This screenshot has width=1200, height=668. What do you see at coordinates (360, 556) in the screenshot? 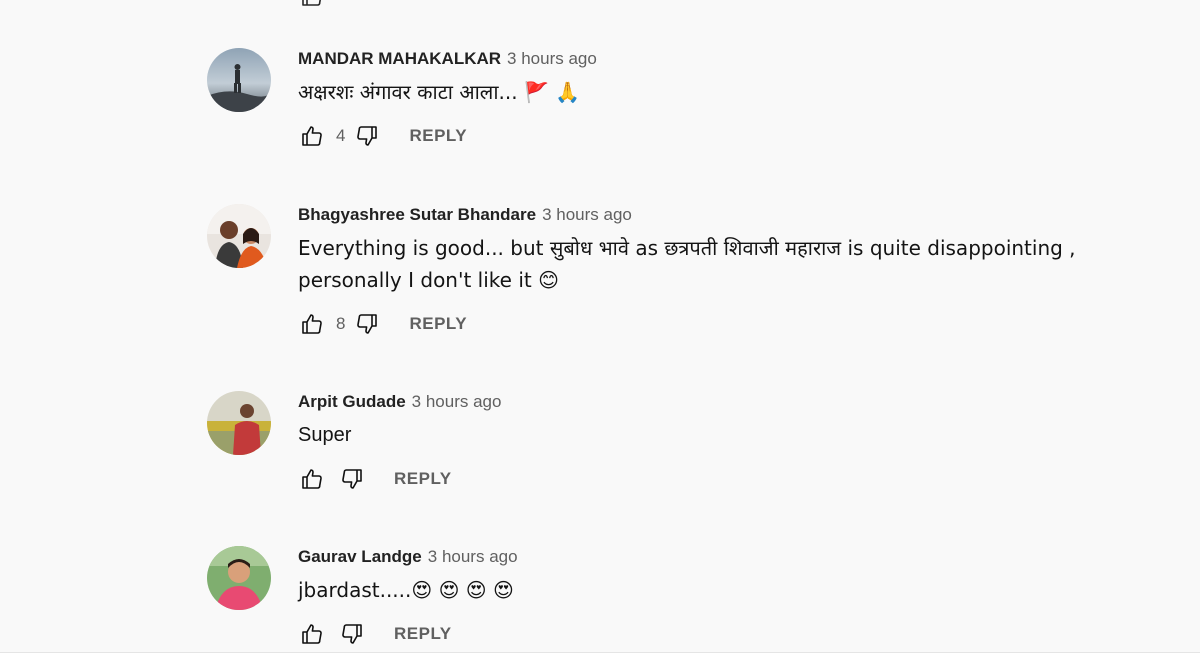
I see `author-name: Gaurav Landge` at bounding box center [360, 556].